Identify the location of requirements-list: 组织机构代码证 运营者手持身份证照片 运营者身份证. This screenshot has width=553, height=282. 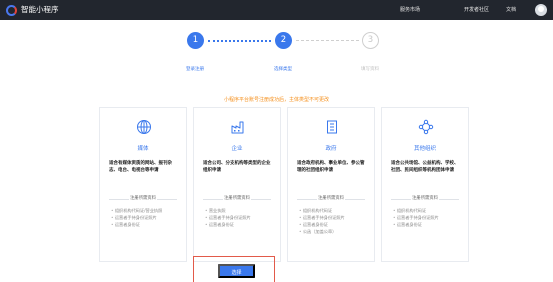
(428, 217).